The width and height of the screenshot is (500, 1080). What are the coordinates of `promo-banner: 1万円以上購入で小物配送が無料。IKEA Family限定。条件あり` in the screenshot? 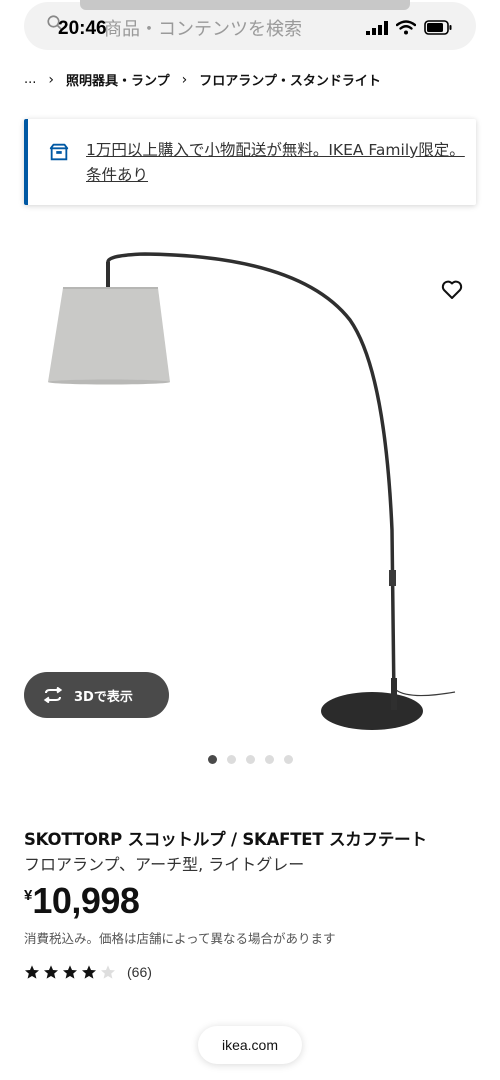 It's located at (250, 162).